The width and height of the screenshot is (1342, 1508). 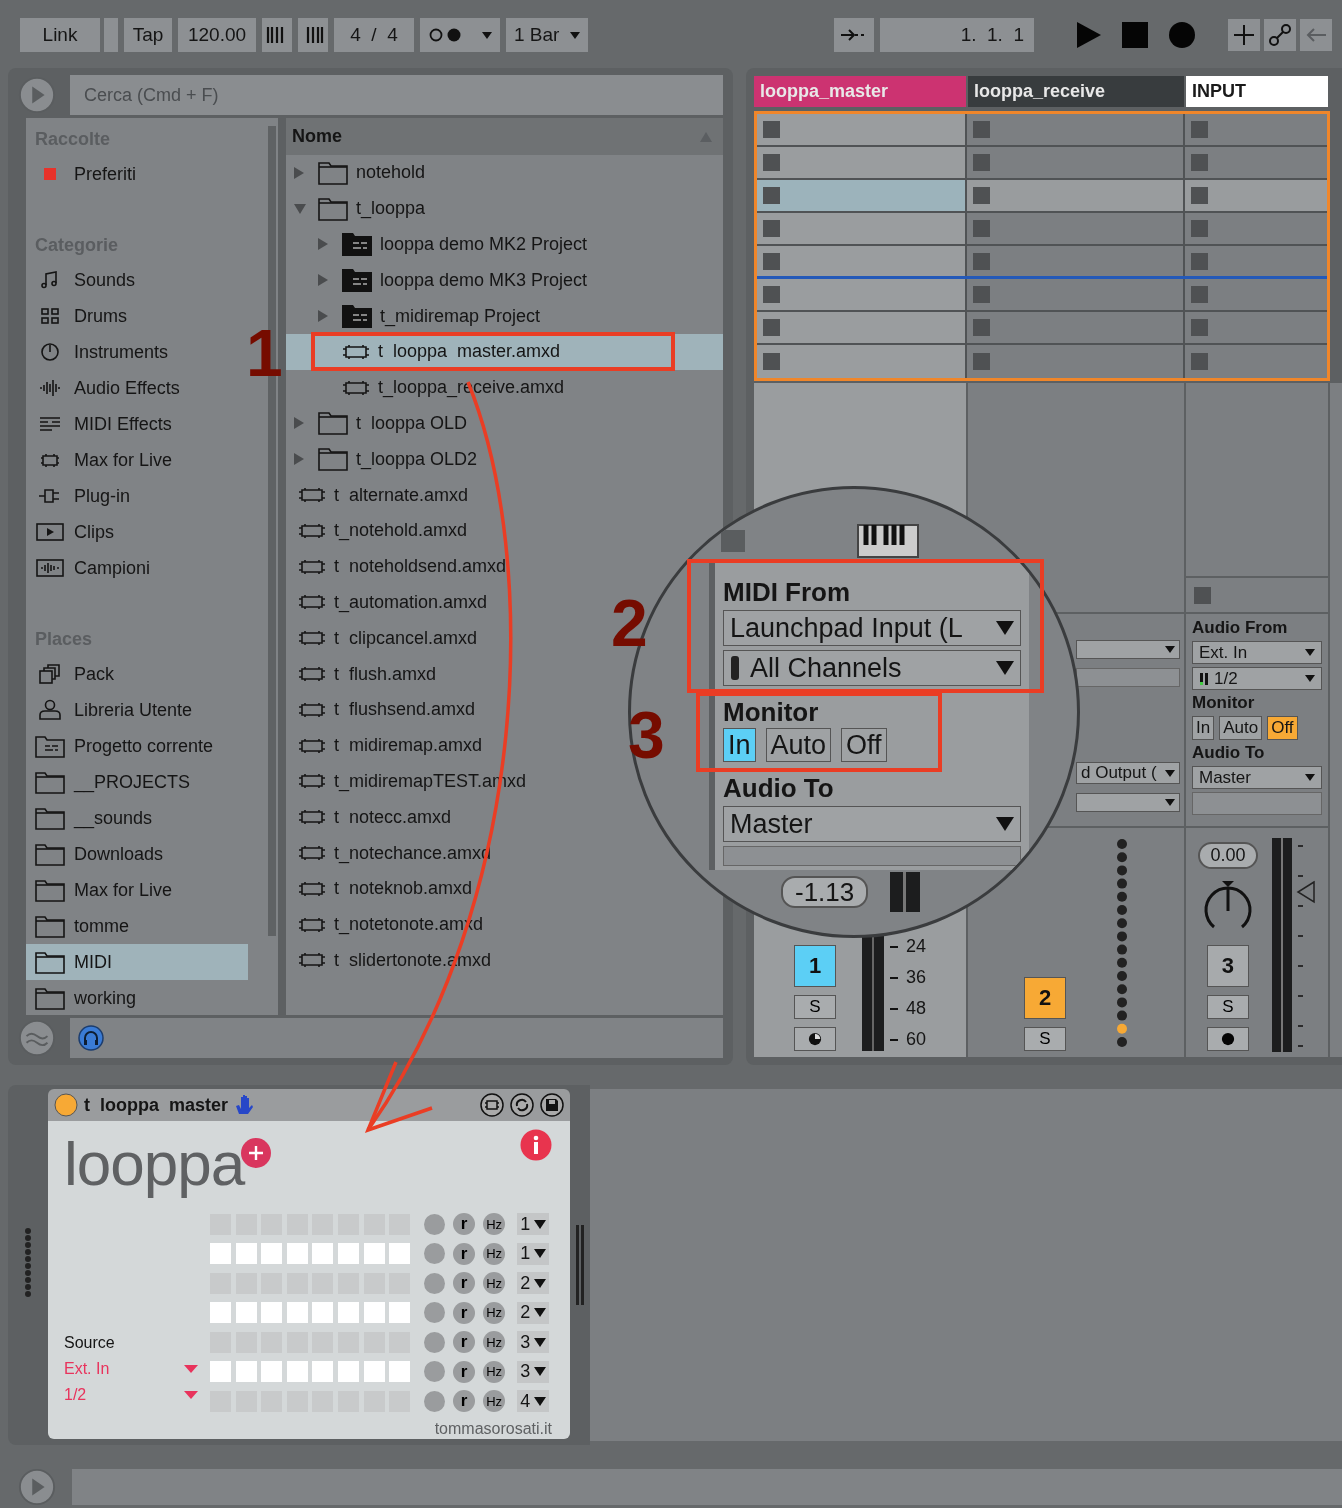 What do you see at coordinates (1228, 1039) in the screenshot?
I see `arm-button` at bounding box center [1228, 1039].